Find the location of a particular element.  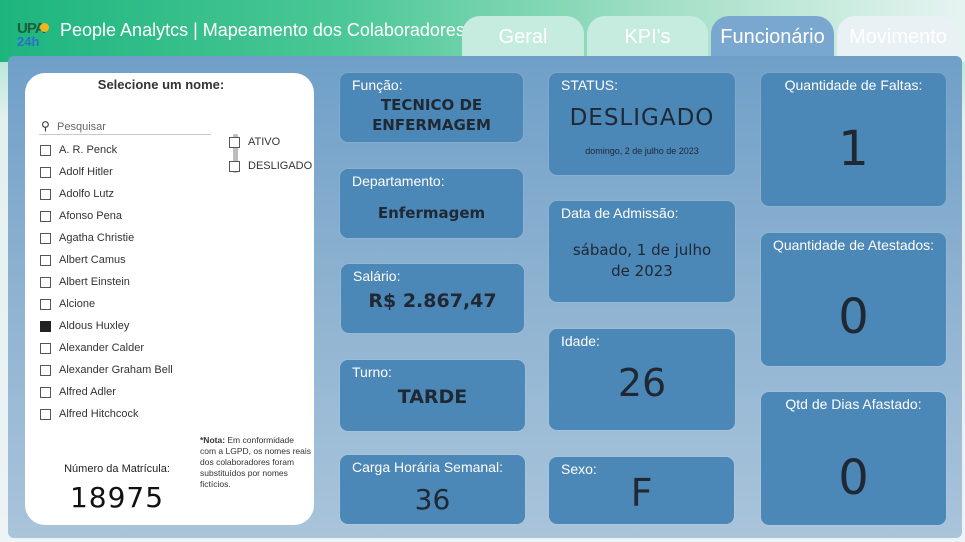

card-funcao-value-line1: TECNICO DE is located at coordinates (431, 105).